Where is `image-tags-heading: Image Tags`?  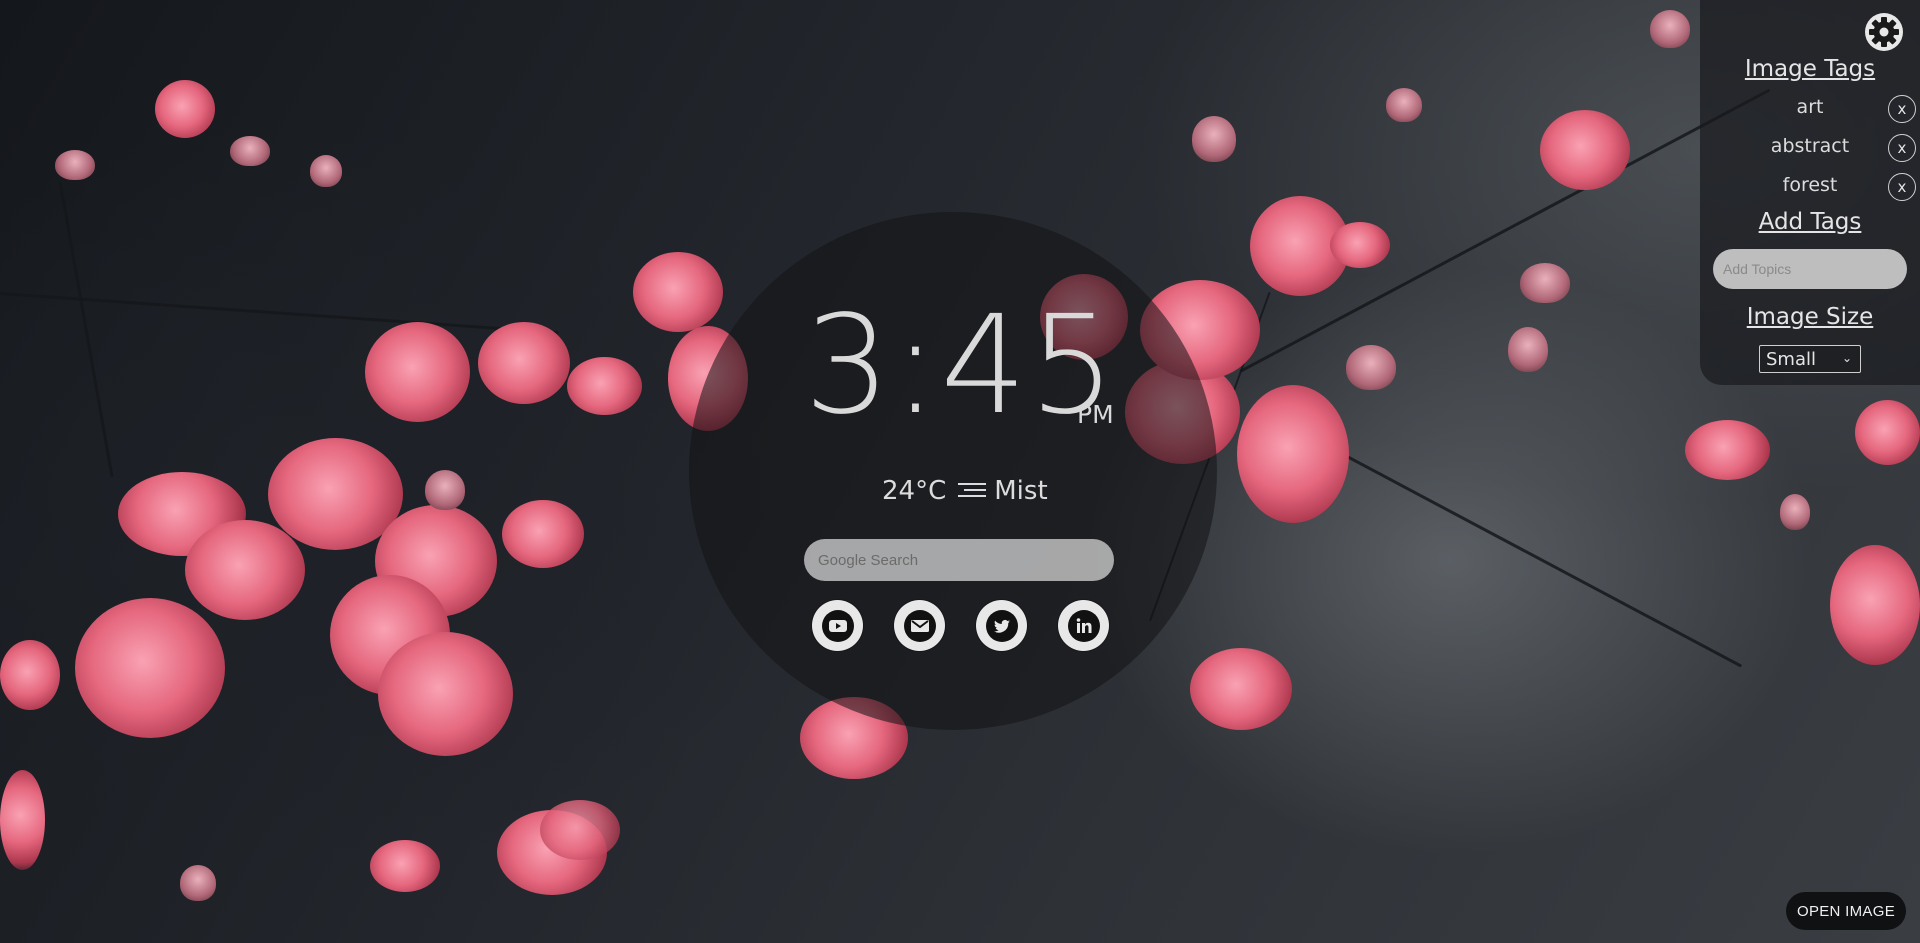
image-tags-heading: Image Tags is located at coordinates (1810, 69).